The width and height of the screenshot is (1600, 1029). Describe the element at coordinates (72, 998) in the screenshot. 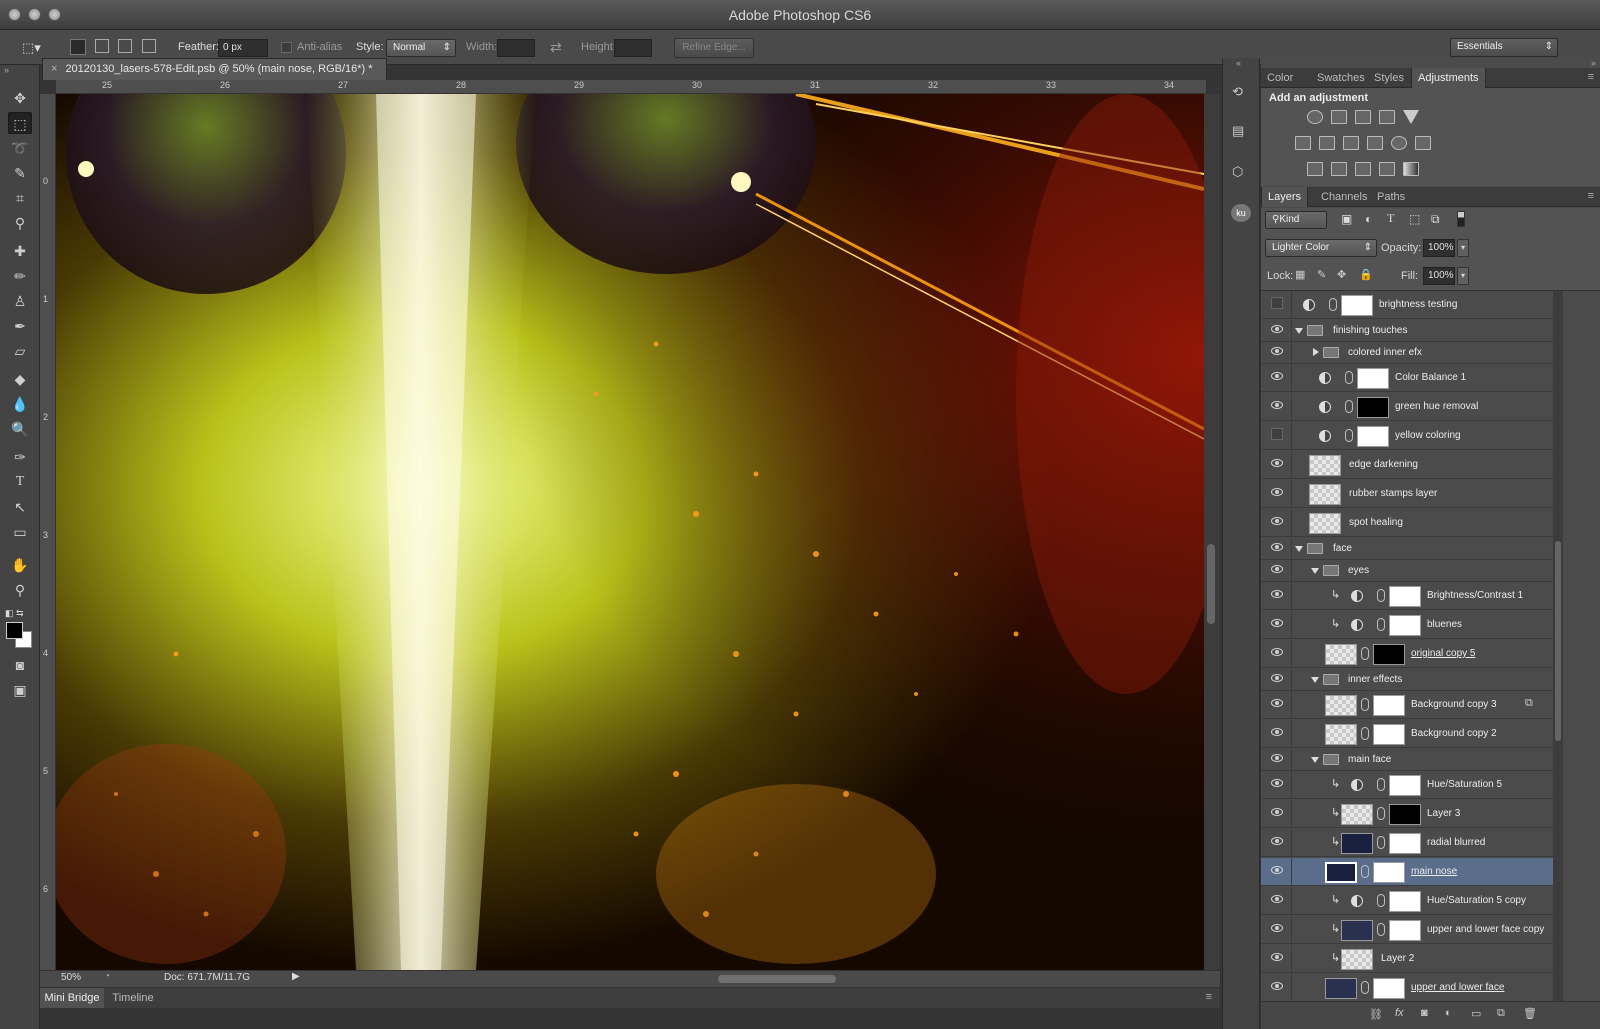

I see `tab-mini-bridge: Mini Bridge` at that location.